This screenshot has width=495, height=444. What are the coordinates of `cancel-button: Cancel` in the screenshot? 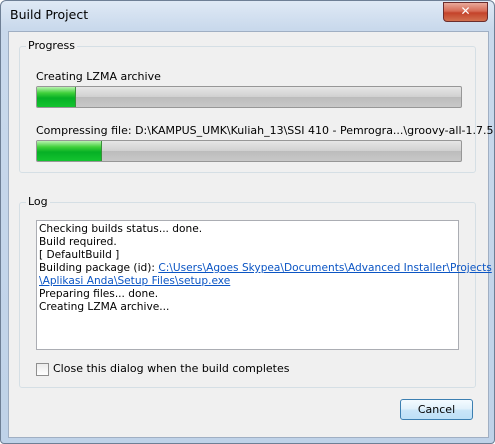 It's located at (436, 409).